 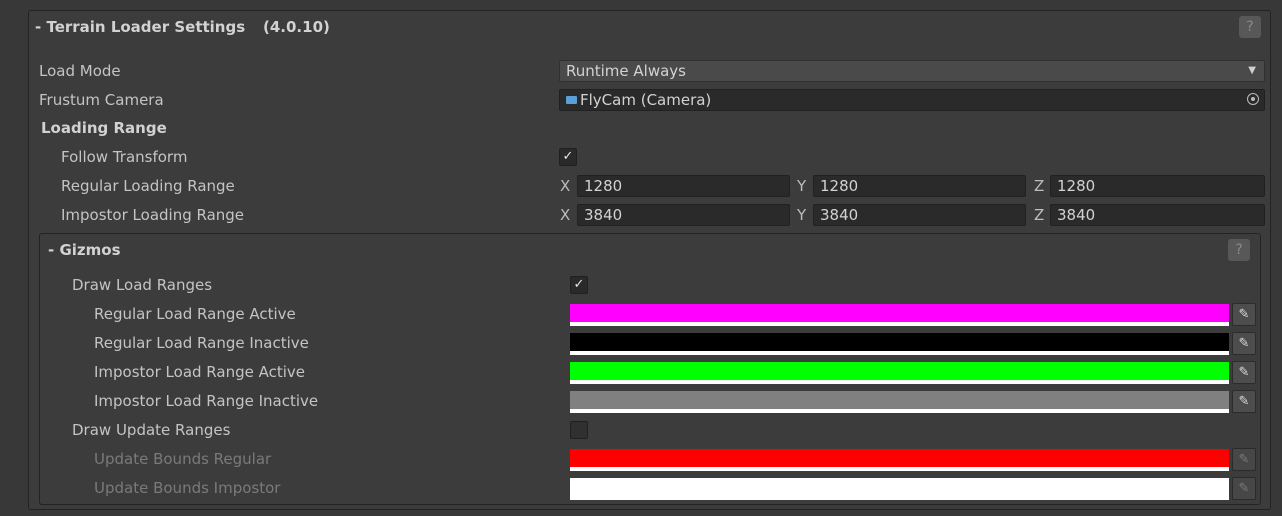 I want to click on color-row: Impostor Load Range Inactive ✎, so click(x=650, y=401).